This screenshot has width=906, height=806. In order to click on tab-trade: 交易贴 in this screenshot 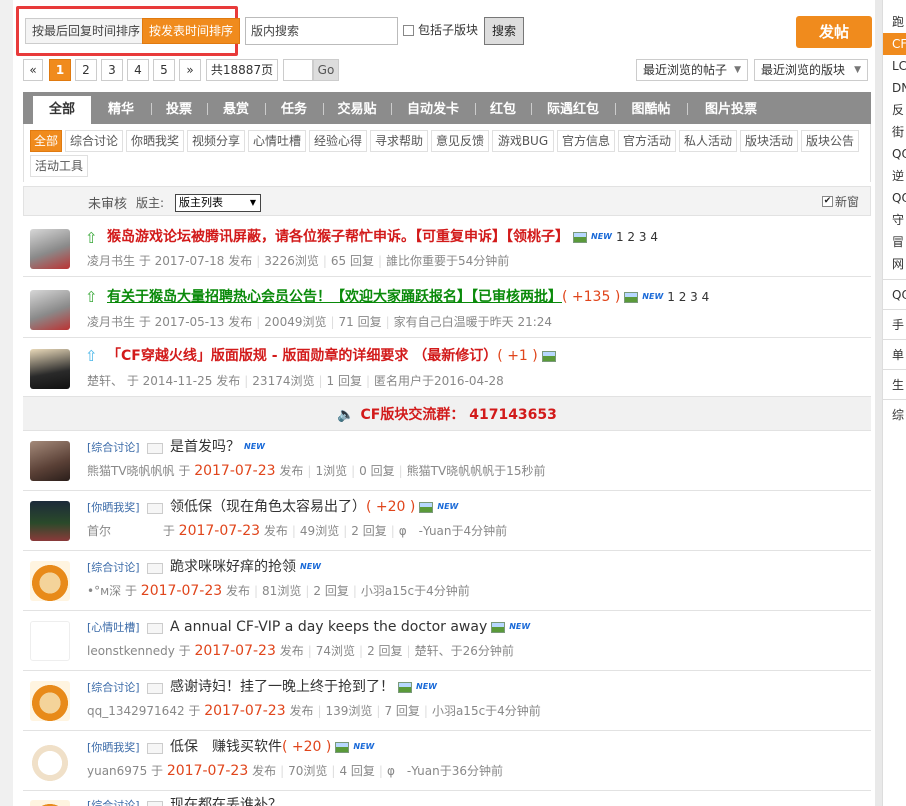, I will do `click(357, 110)`.